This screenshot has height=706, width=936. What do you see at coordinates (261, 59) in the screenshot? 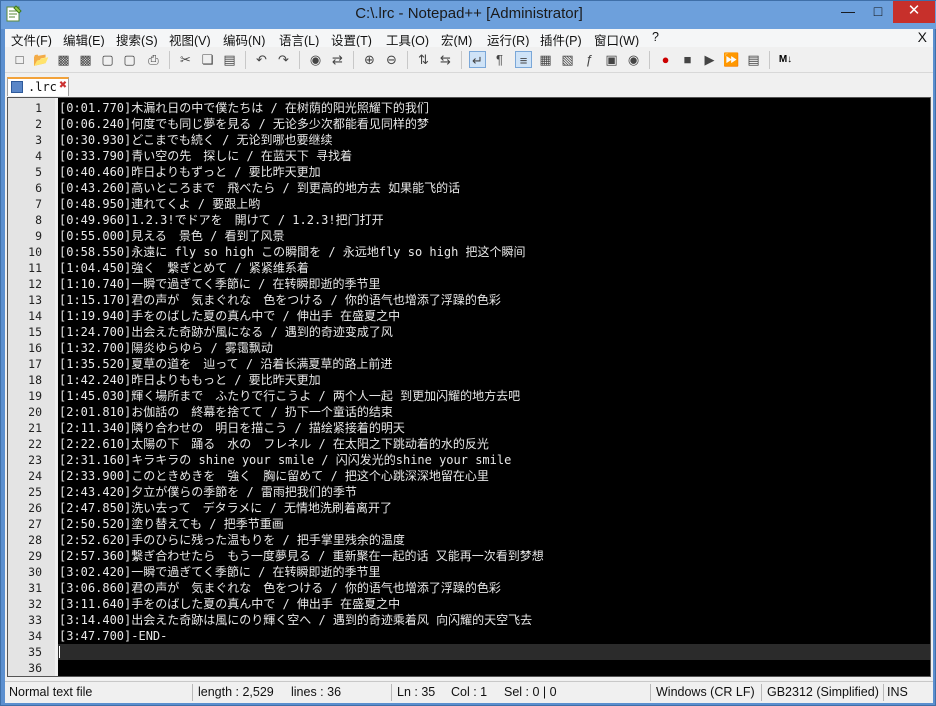
I see `undo-icon: ↶` at bounding box center [261, 59].